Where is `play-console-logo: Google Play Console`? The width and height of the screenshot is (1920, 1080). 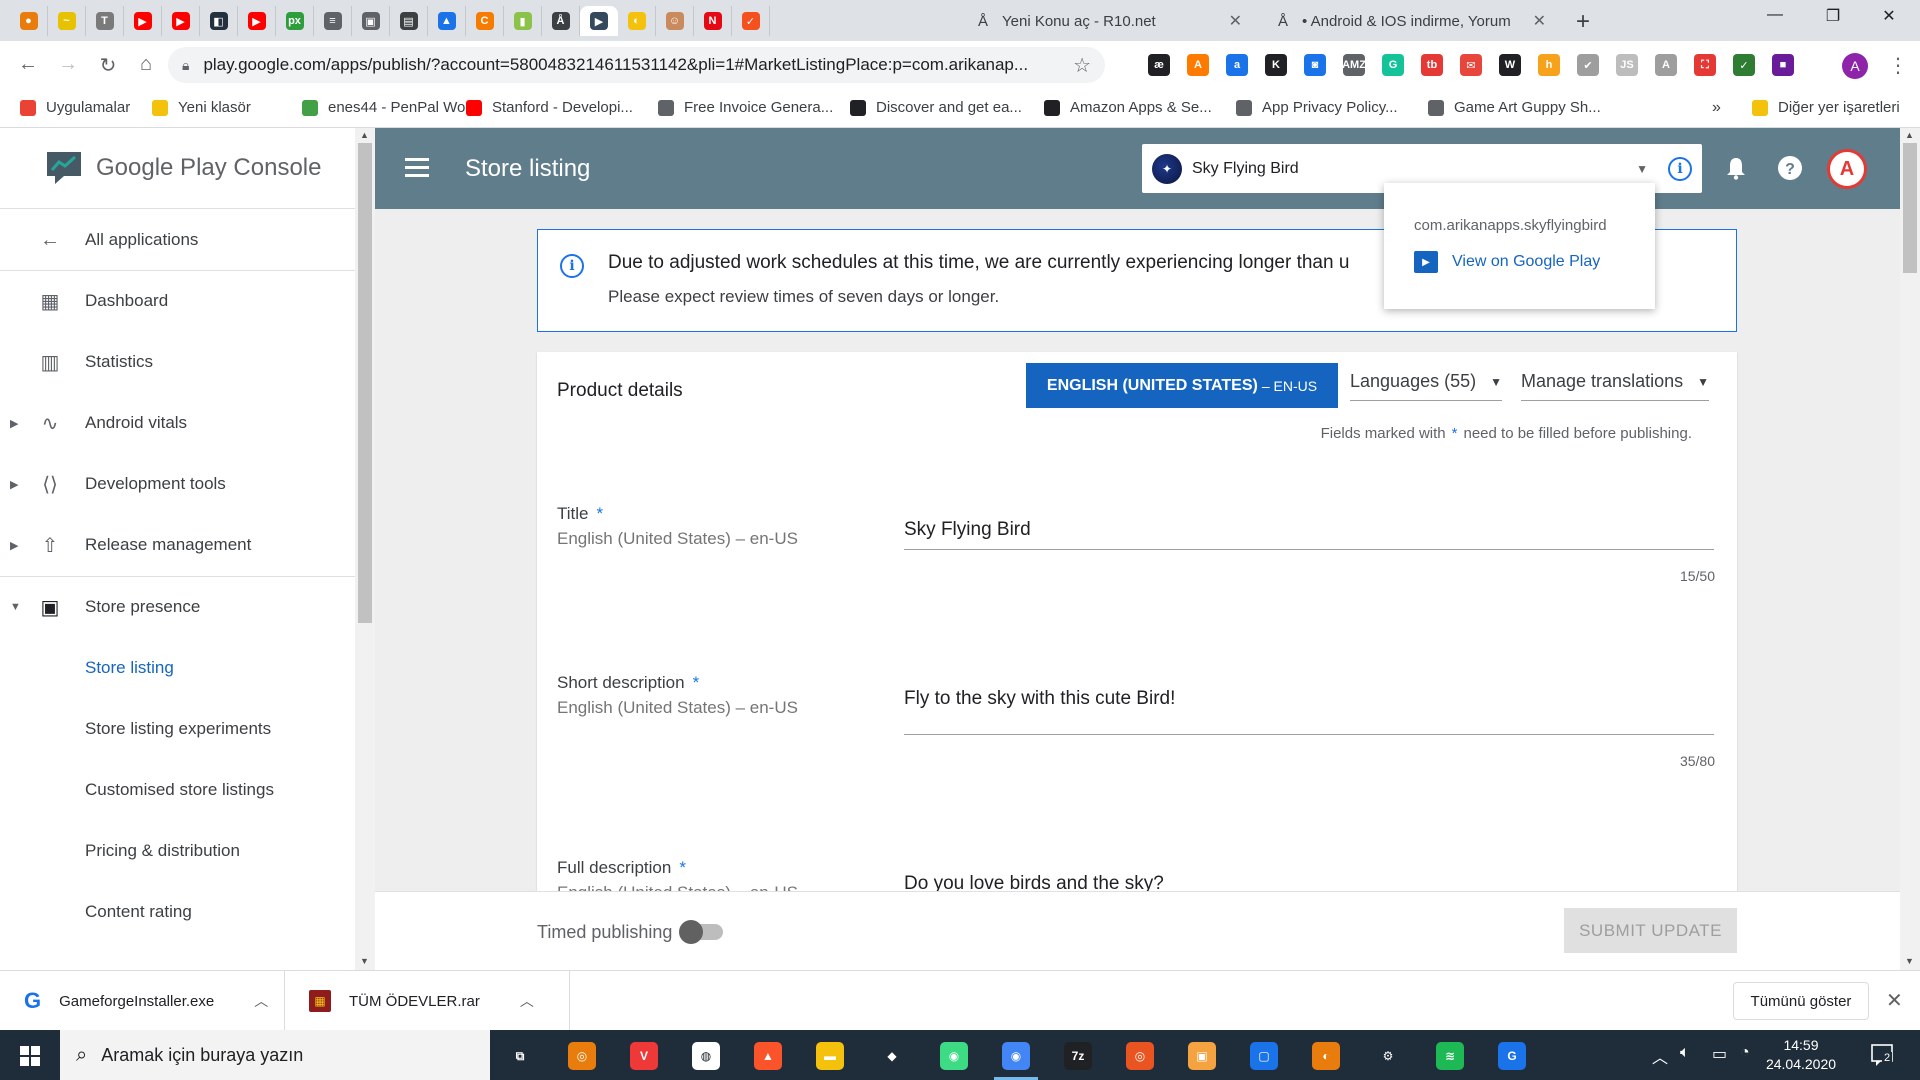 play-console-logo: Google Play Console is located at coordinates (182, 168).